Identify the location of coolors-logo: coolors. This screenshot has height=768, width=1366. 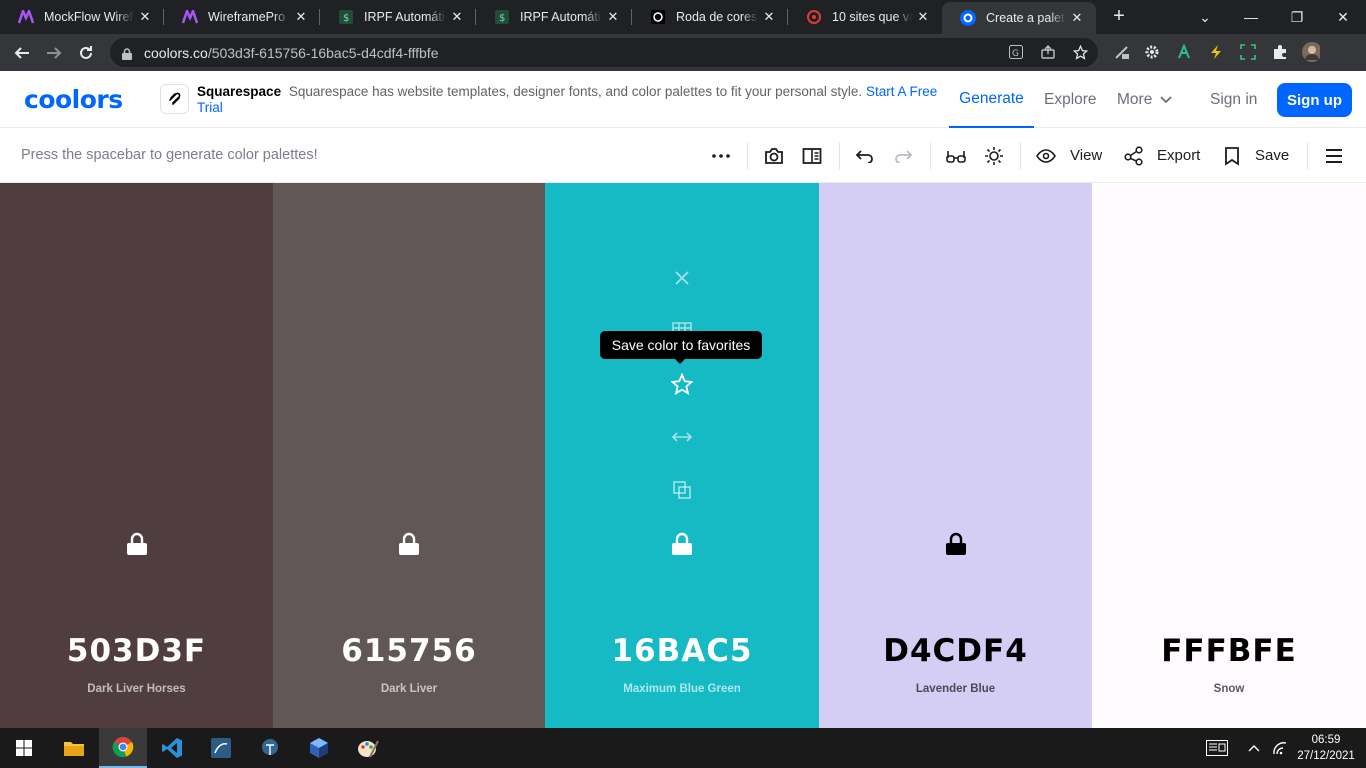
(73, 99).